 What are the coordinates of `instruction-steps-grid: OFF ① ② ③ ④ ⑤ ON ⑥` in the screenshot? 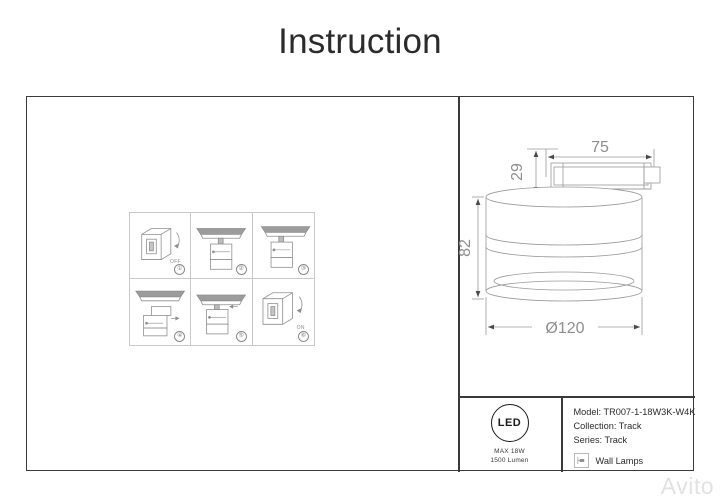 It's located at (222, 279).